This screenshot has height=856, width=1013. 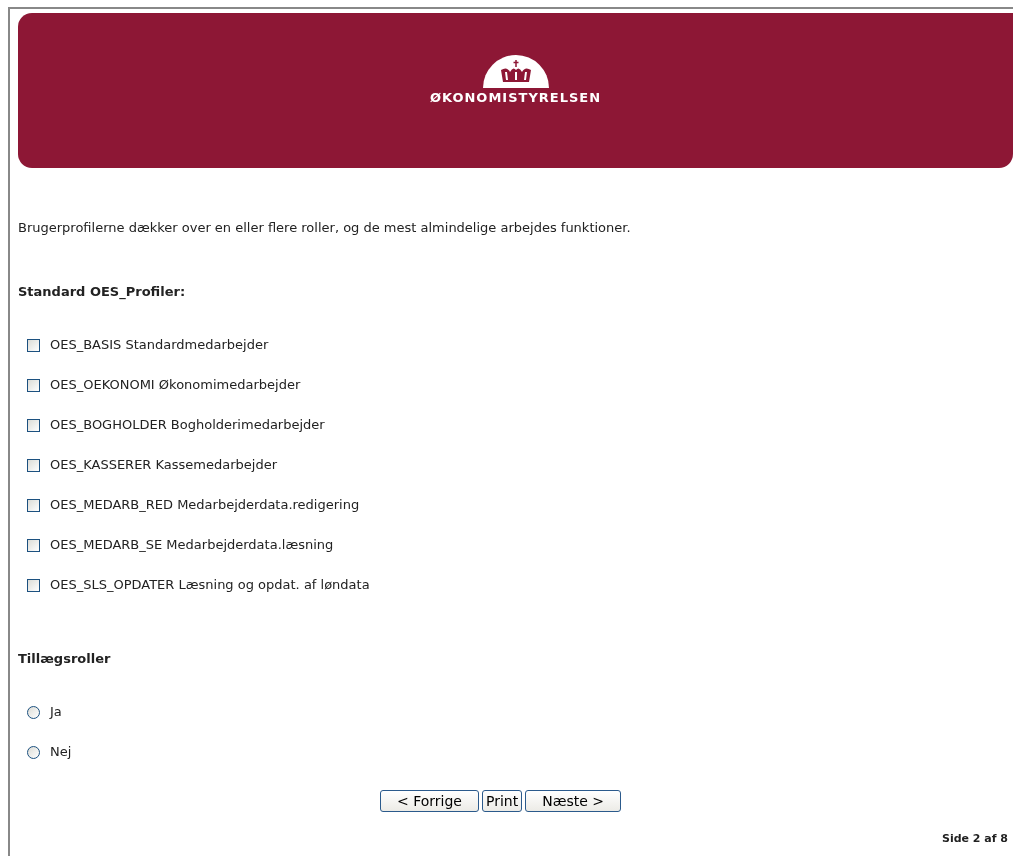 I want to click on intro-text: Brugerprofilerne dækker over en eller flere roller, og de mest almindelige arbejdes funktioner., so click(x=325, y=228).